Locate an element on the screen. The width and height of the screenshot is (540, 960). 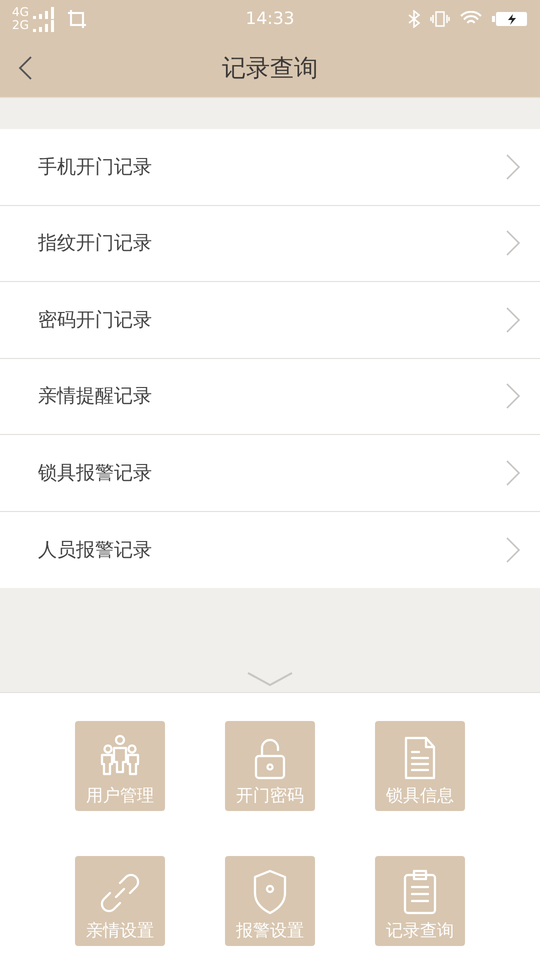
link-icon is located at coordinates (120, 893).